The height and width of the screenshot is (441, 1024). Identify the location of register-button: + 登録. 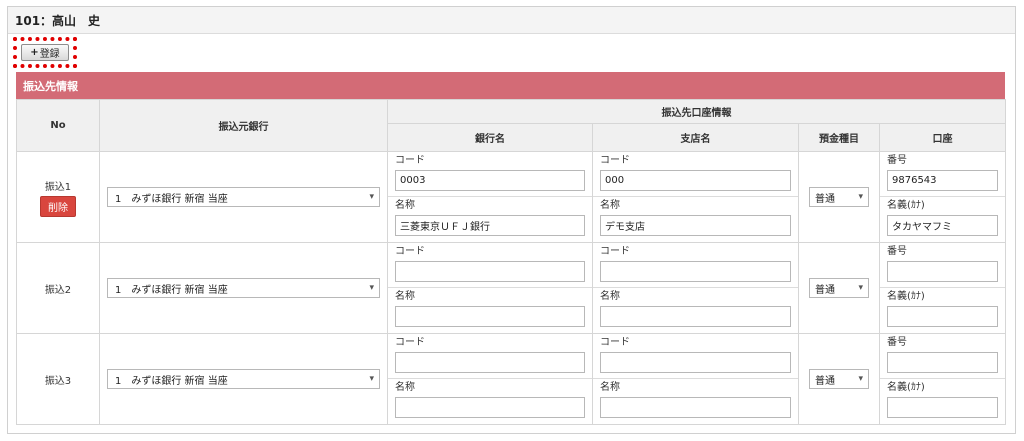
(45, 52).